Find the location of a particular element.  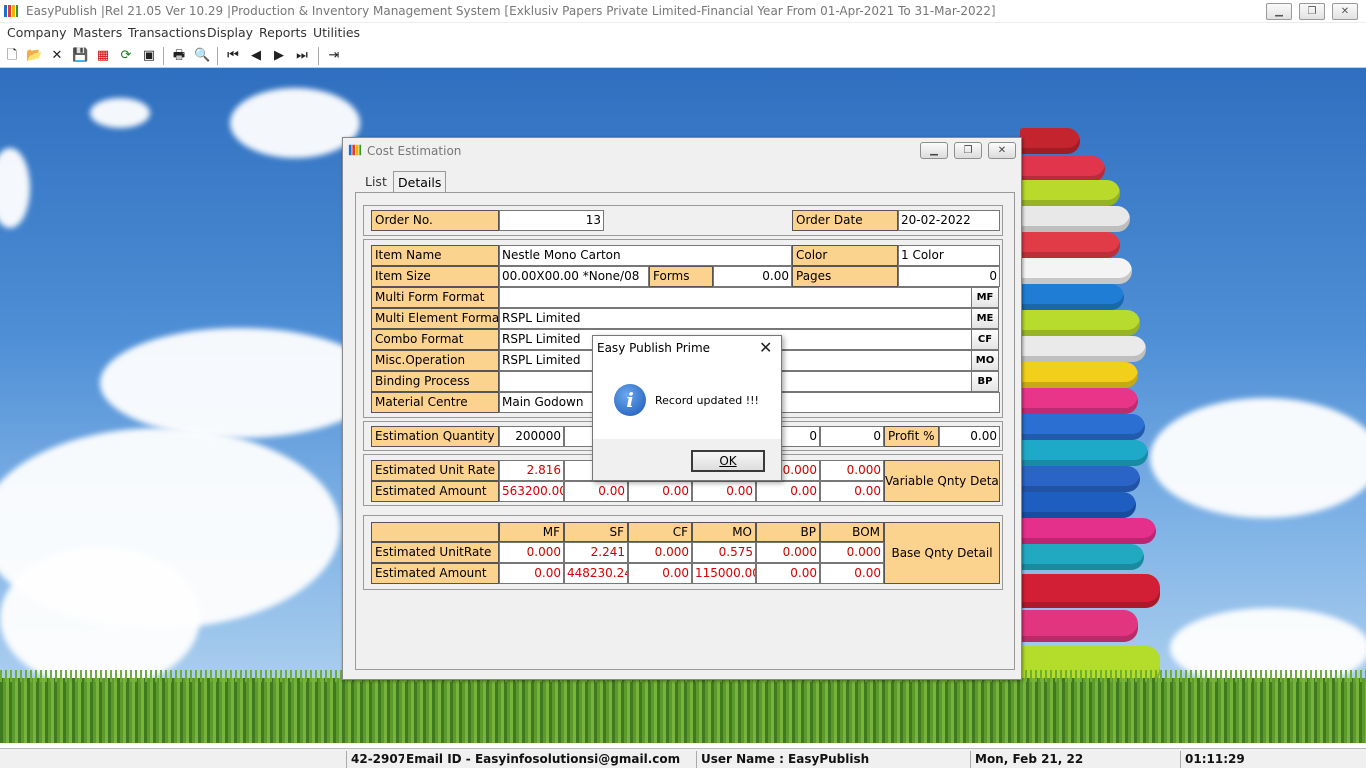

combo-format-label: Combo Format is located at coordinates (435, 339).